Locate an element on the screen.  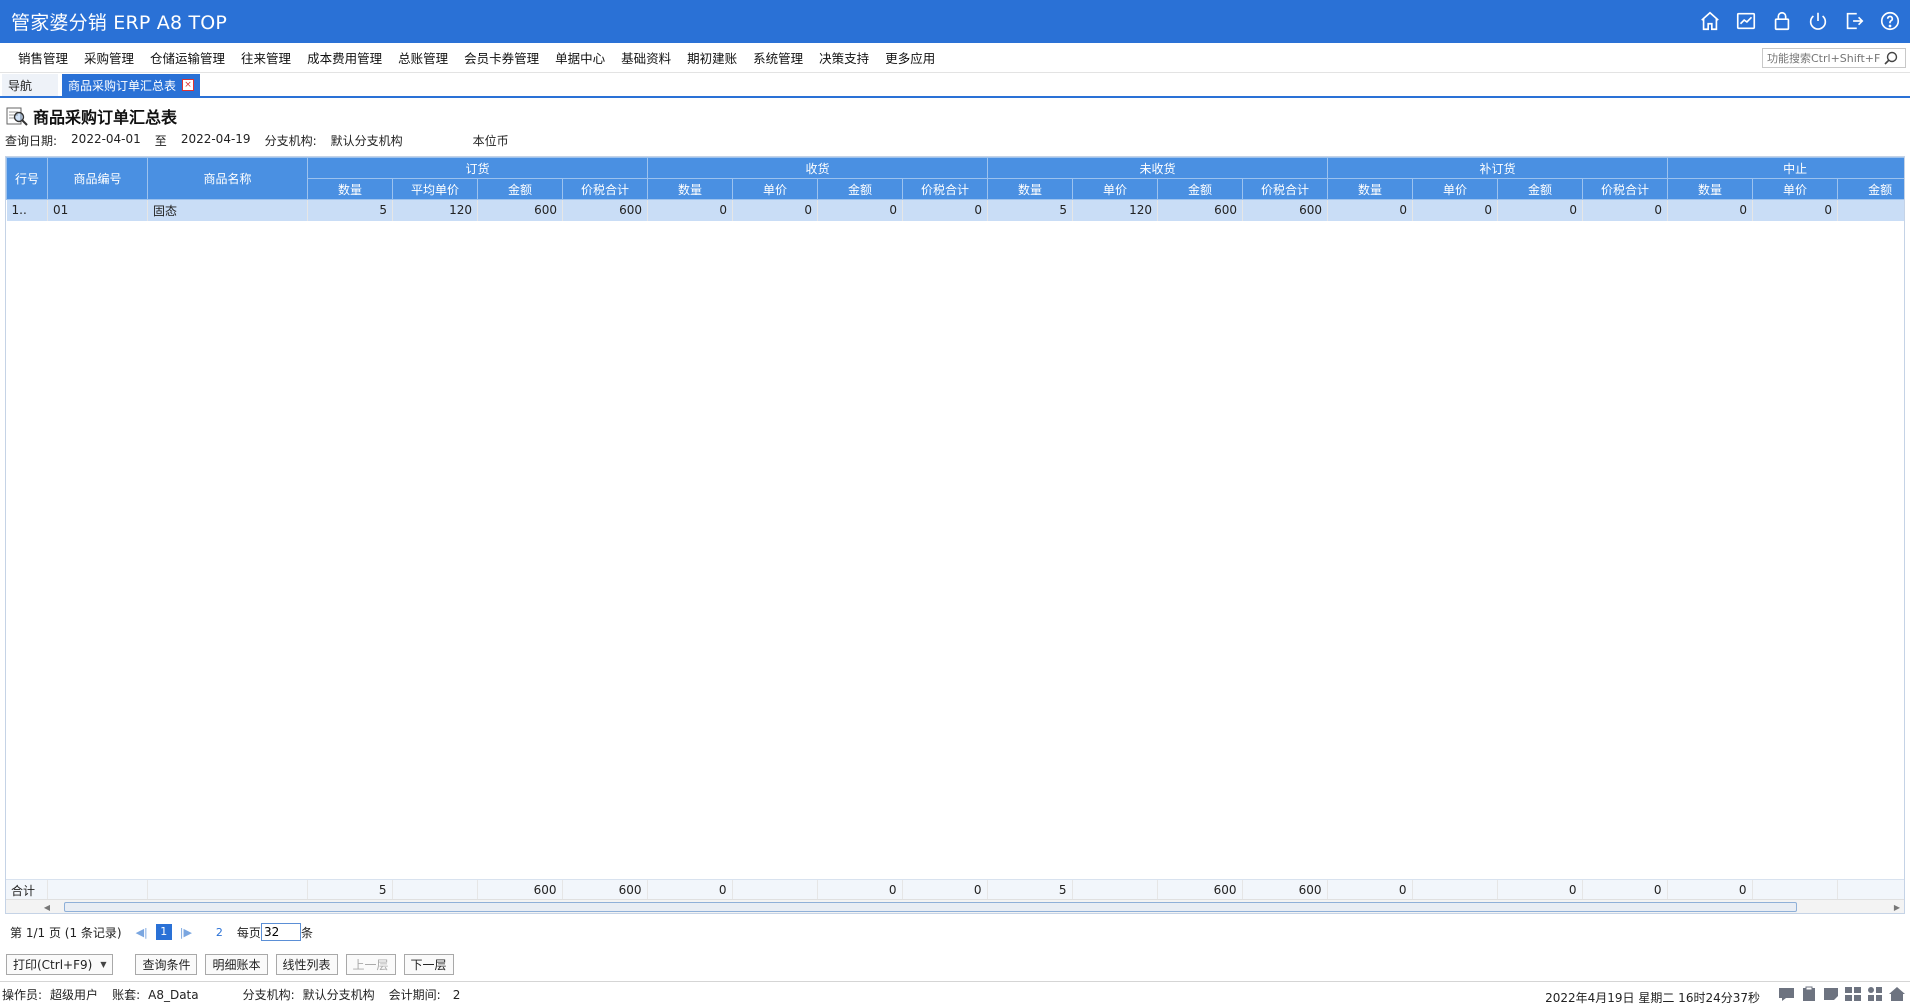
home-icon is located at coordinates (1710, 21).